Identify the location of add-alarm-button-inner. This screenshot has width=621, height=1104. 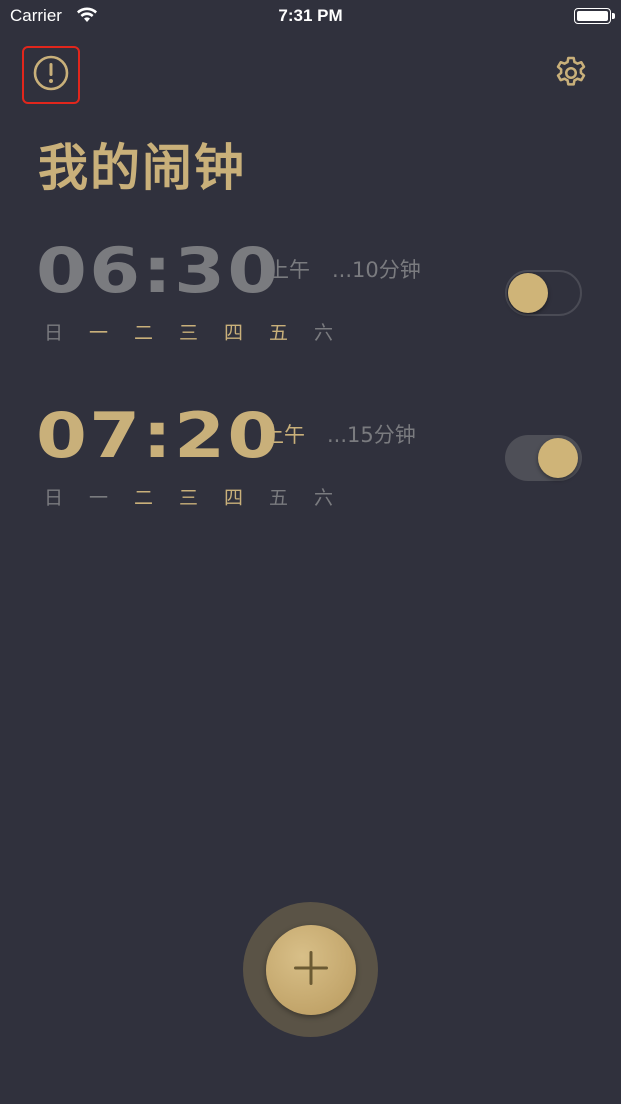
(310, 969).